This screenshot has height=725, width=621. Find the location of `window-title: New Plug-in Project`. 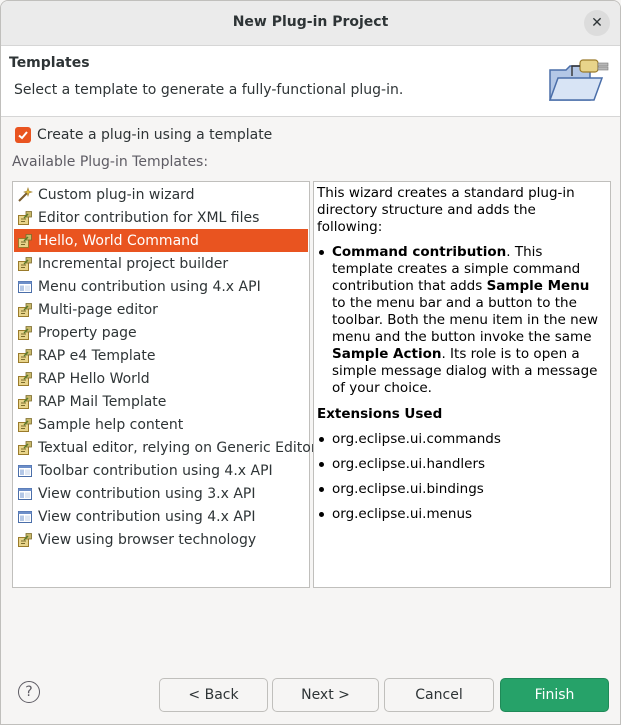

window-title: New Plug-in Project is located at coordinates (310, 22).